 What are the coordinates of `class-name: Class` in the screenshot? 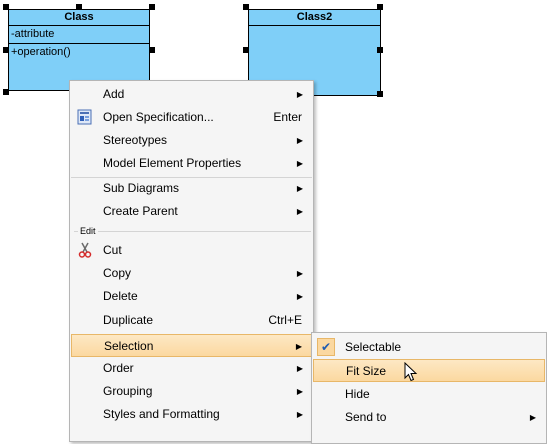 It's located at (79, 18).